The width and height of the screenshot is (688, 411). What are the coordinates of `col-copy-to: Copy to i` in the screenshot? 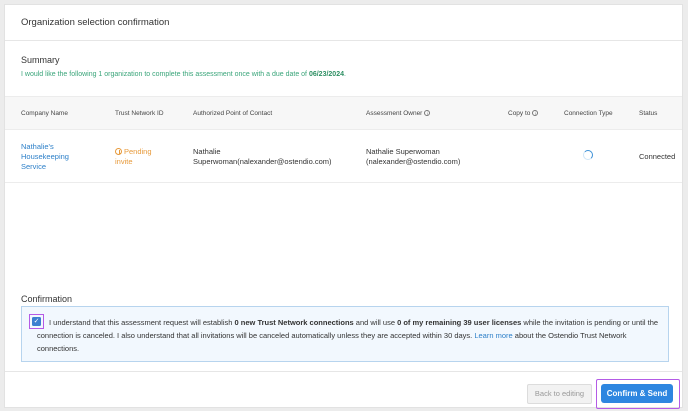 It's located at (523, 113).